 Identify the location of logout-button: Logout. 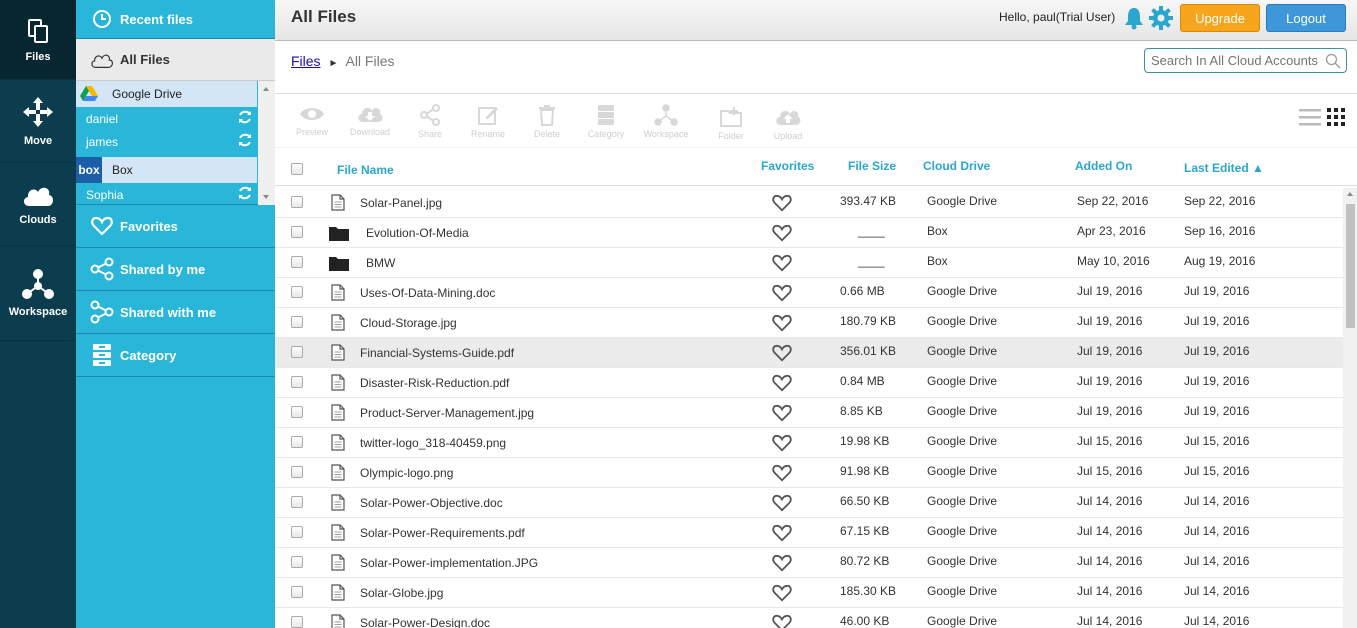
(1306, 18).